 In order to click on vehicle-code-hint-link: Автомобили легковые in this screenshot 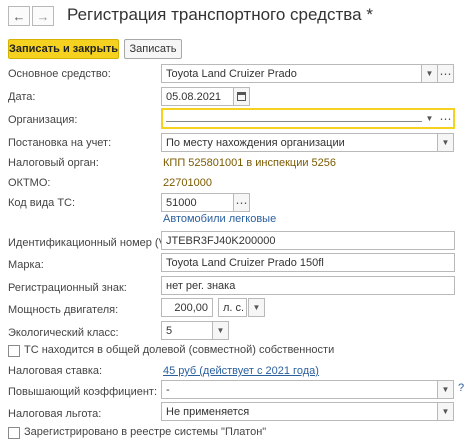, I will do `click(219, 219)`.